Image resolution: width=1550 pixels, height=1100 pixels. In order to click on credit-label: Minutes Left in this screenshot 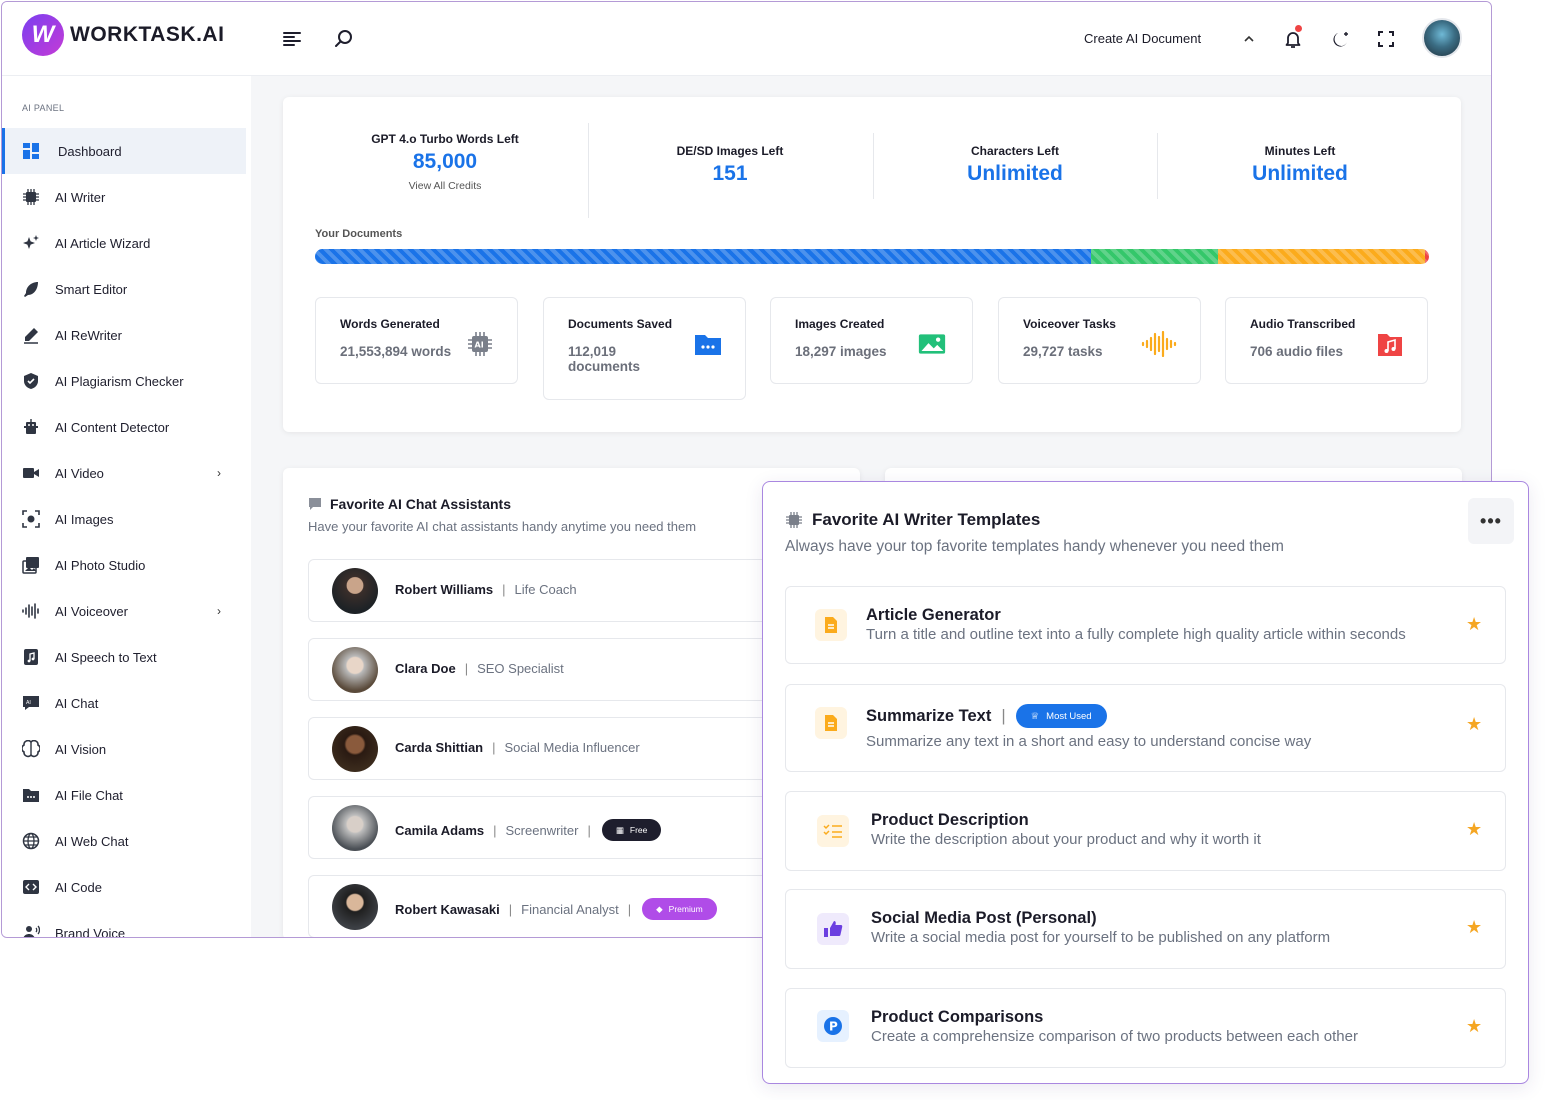, I will do `click(1300, 151)`.